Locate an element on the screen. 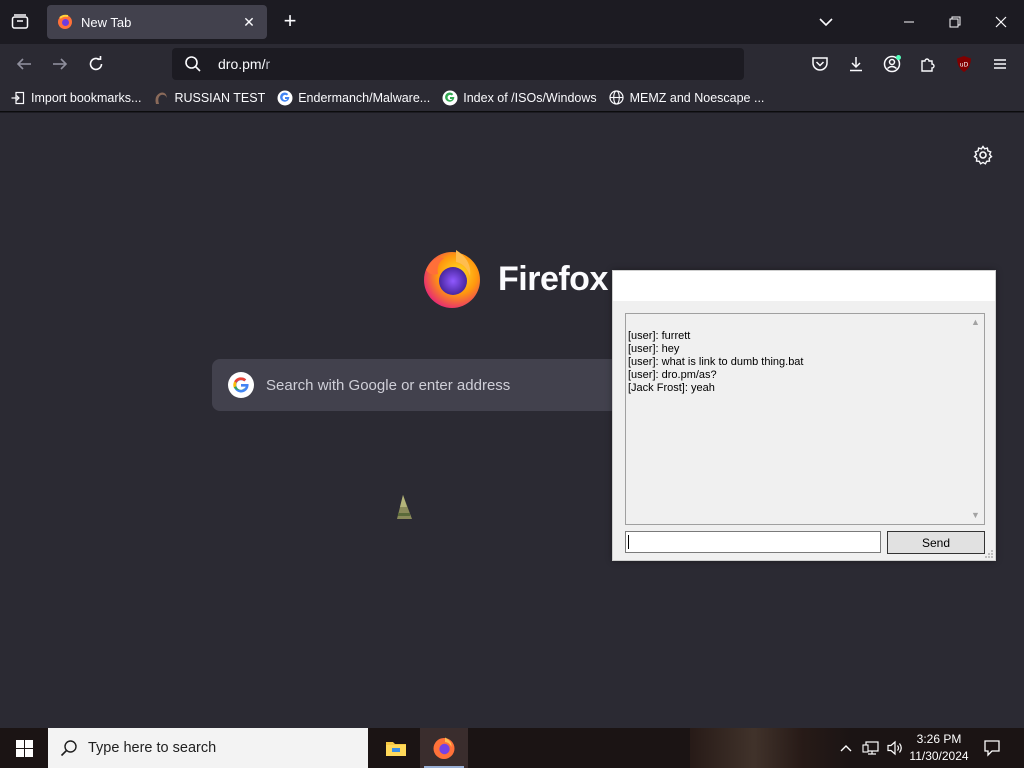  taskbar-search: Type here to search is located at coordinates (208, 748).